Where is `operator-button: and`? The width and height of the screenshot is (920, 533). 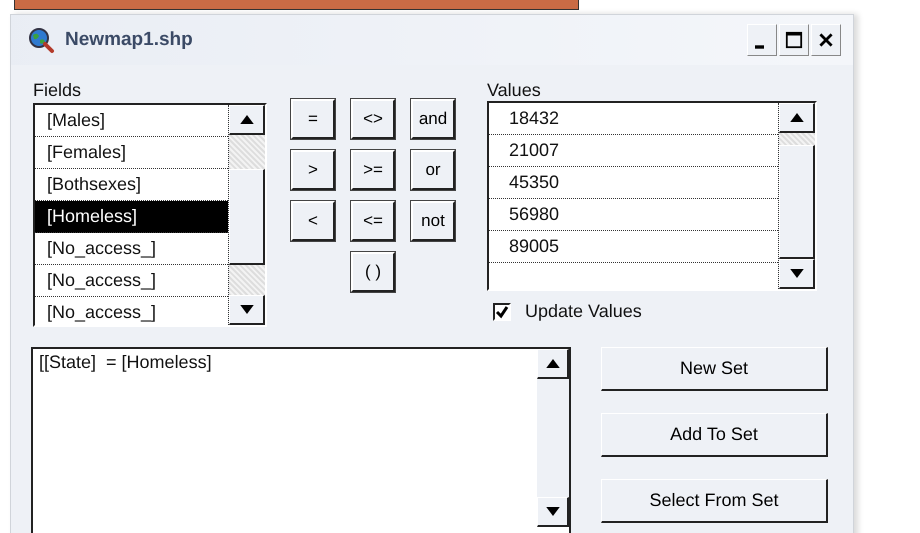 operator-button: and is located at coordinates (433, 119).